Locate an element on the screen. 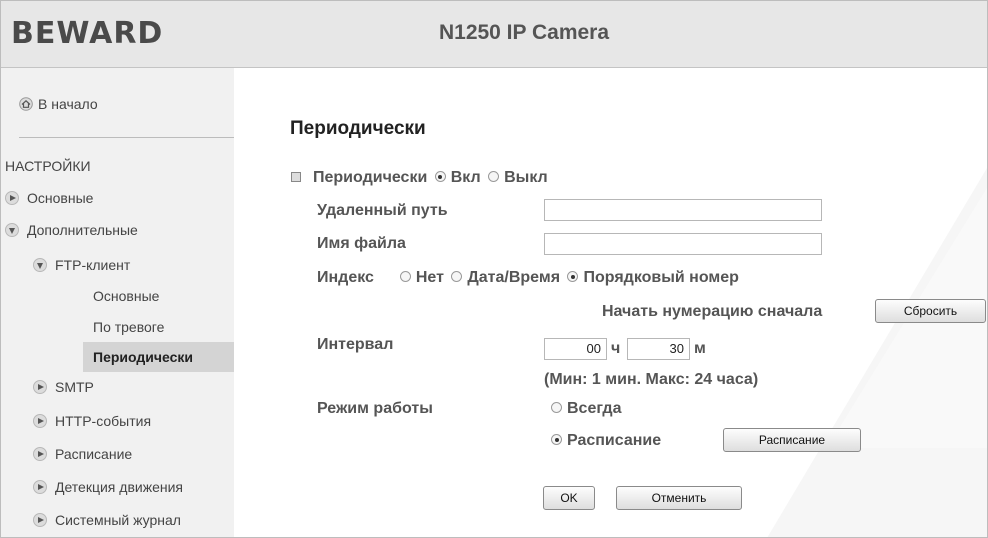 This screenshot has width=988, height=538. index-row: Индекс Нет Дата/Время Порядковый номер is located at coordinates (528, 278).